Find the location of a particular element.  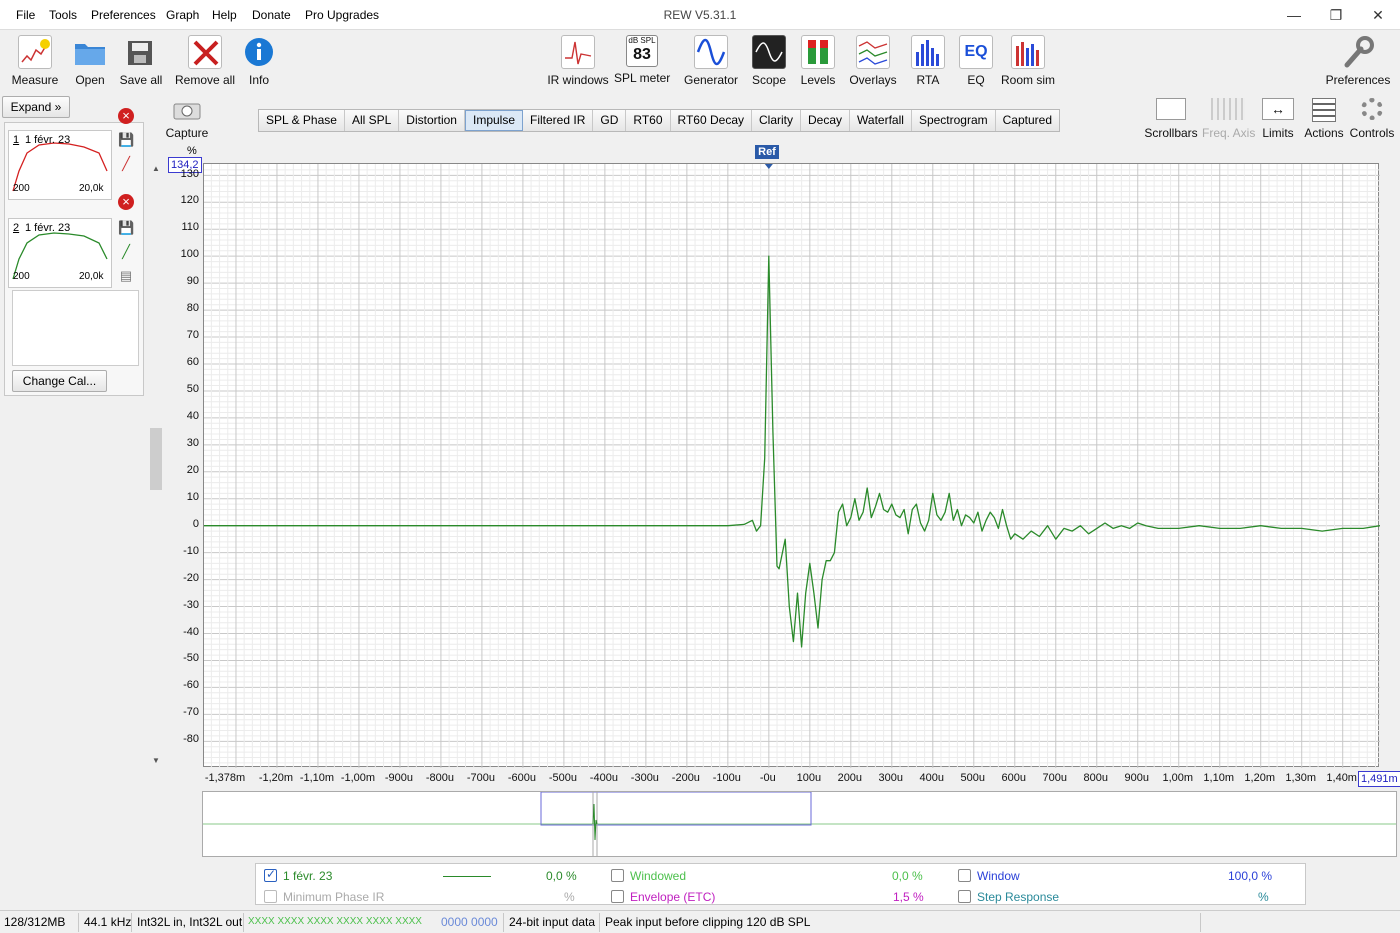

rta-icon is located at coordinates (928, 52).